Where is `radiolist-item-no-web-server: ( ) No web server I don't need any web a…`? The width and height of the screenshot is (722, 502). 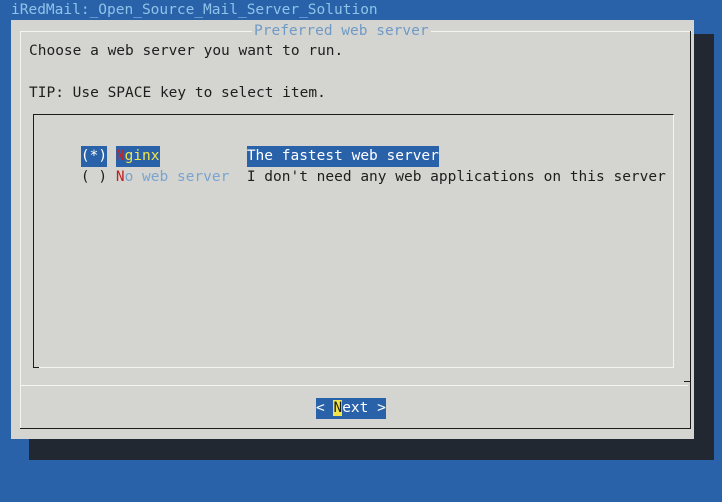
radiolist-item-no-web-server: ( ) No web server I don't need any web a… is located at coordinates (356, 165).